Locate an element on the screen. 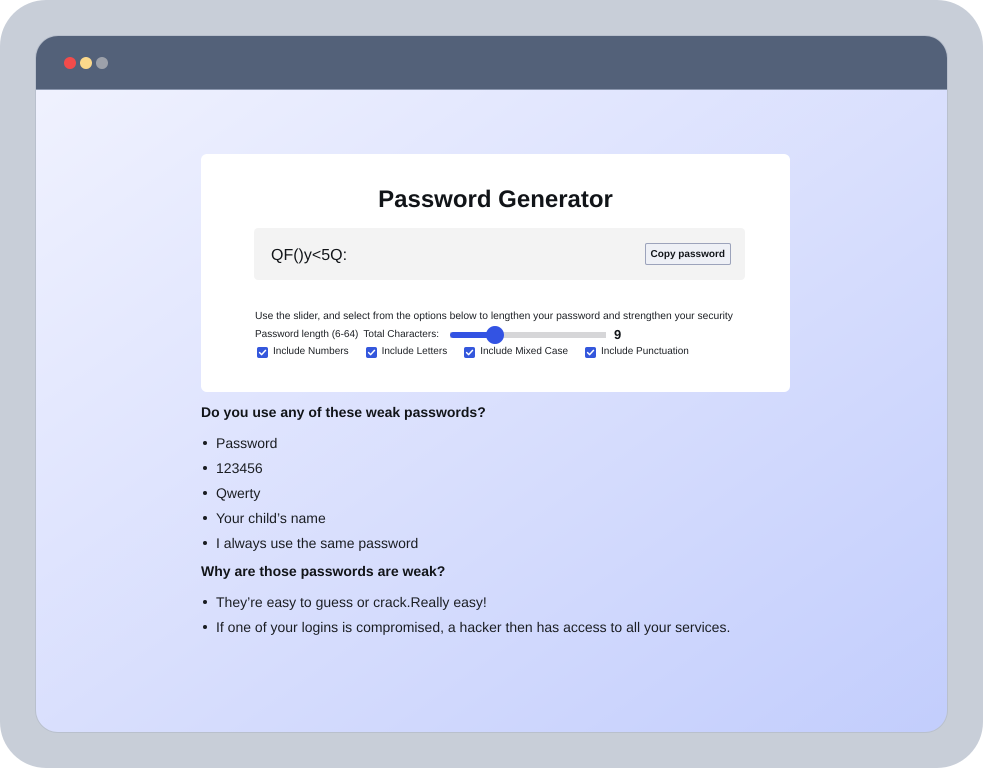 This screenshot has height=768, width=983. password-text: QF()y<5Q: is located at coordinates (309, 256).